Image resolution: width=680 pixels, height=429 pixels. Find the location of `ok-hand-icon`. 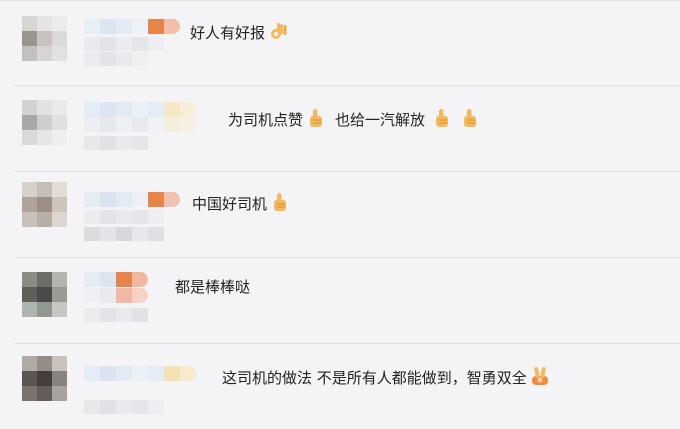

ok-hand-icon is located at coordinates (279, 31).